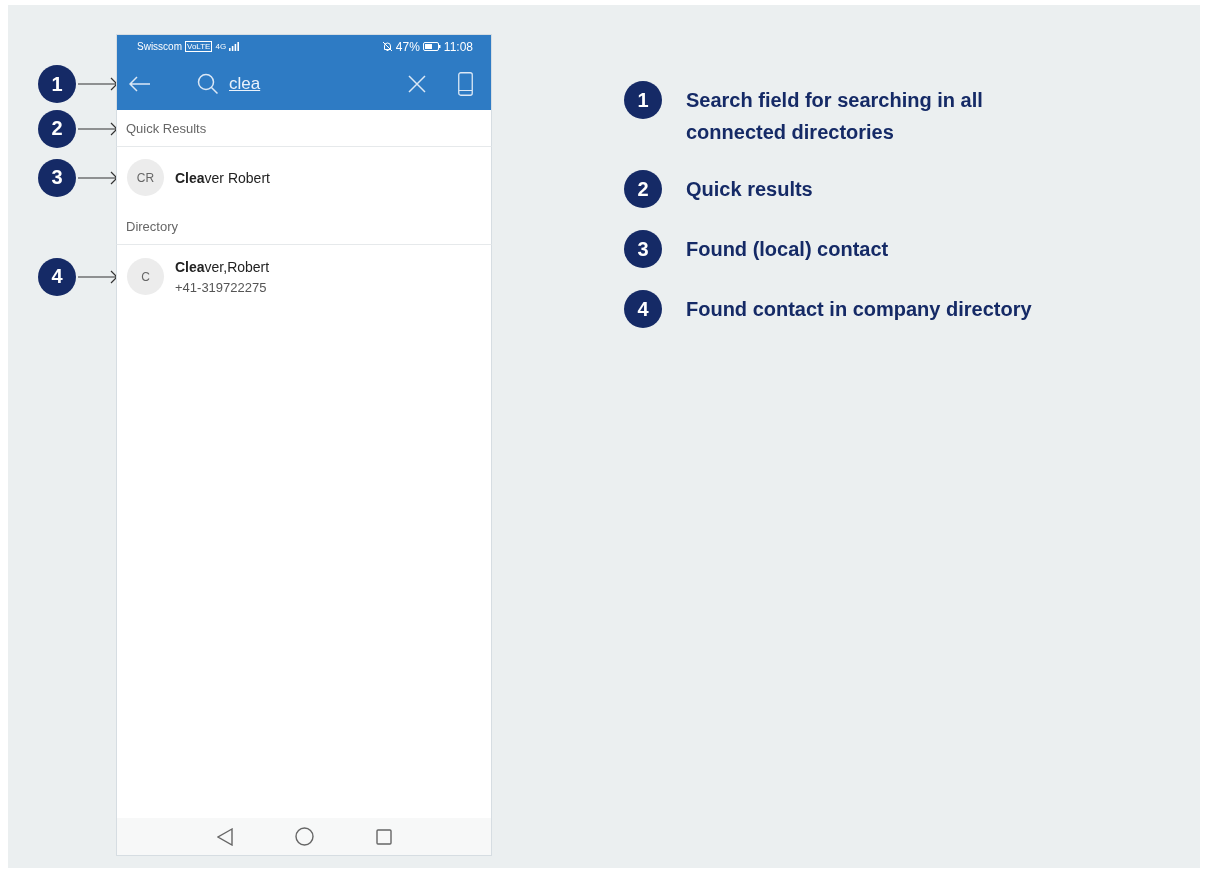  Describe the element at coordinates (57, 128) in the screenshot. I see `callout-number: 2` at that location.